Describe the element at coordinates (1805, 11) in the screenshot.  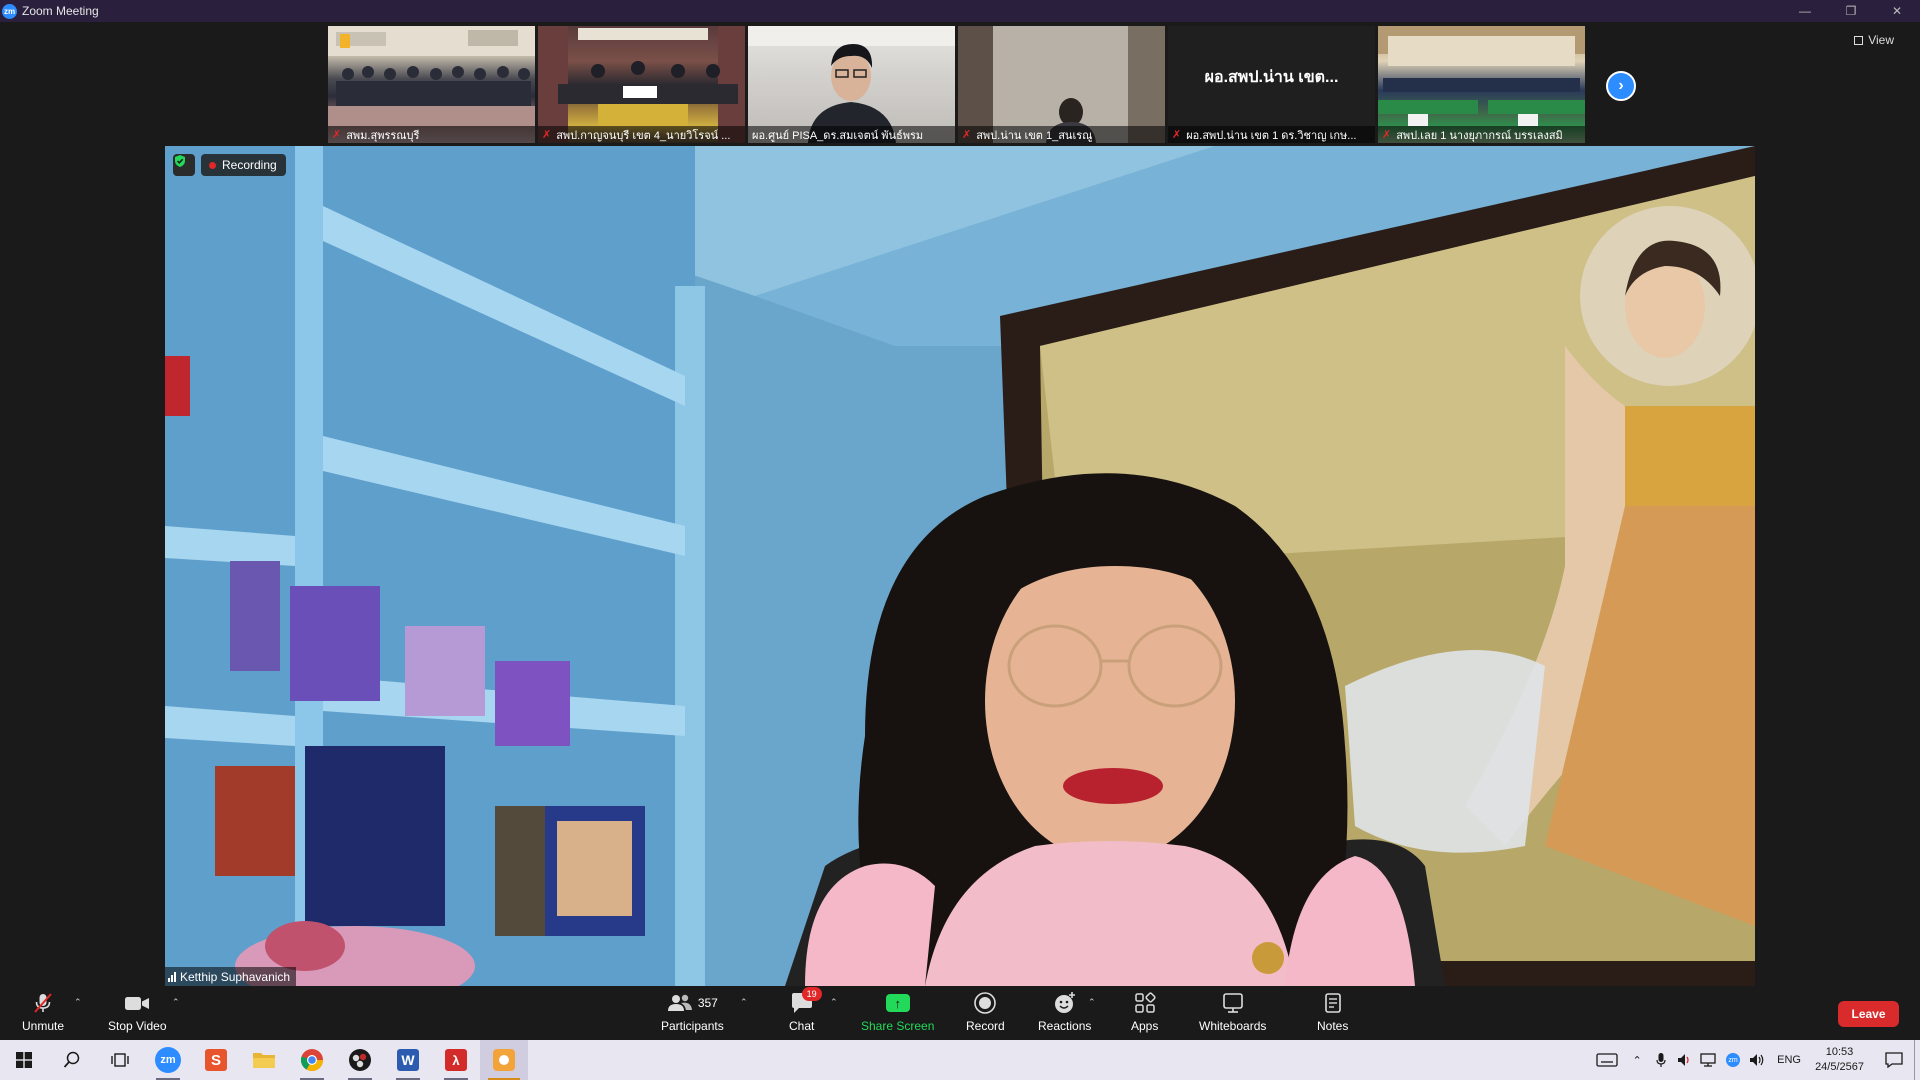
I see `minimize-icon: —` at that location.